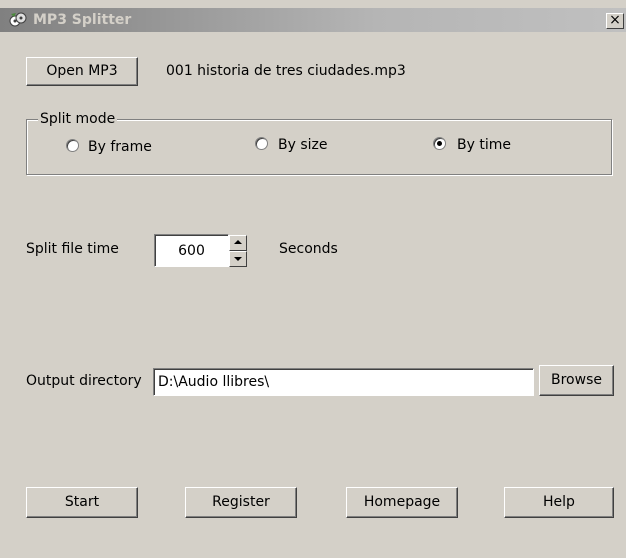 The width and height of the screenshot is (626, 558). Describe the element at coordinates (303, 145) in the screenshot. I see `radio-by-size-label: By size` at that location.